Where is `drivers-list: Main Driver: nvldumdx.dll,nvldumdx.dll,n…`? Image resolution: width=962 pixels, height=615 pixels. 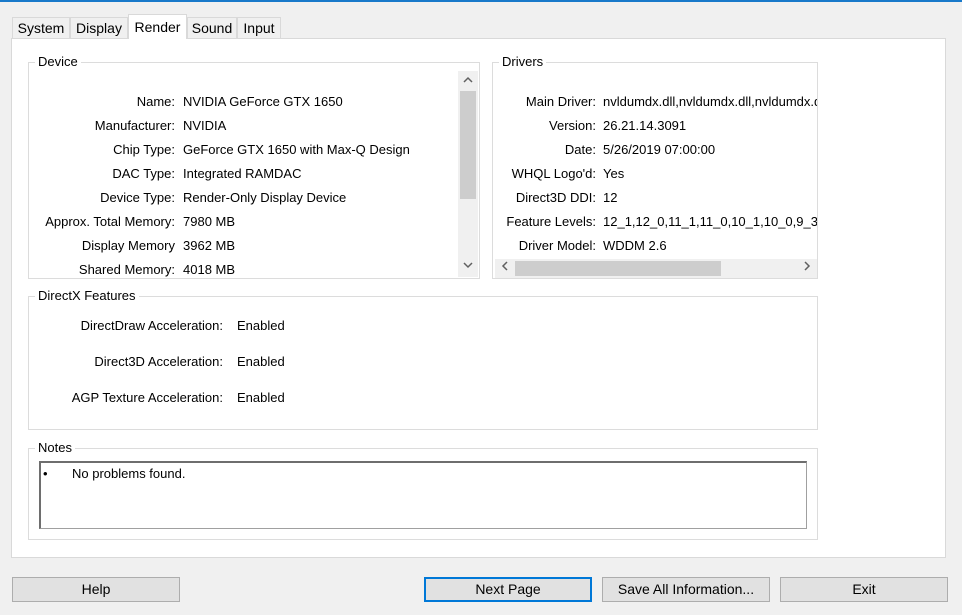 drivers-list: Main Driver: nvldumdx.dll,nvldumdx.dll,n… is located at coordinates (655, 161).